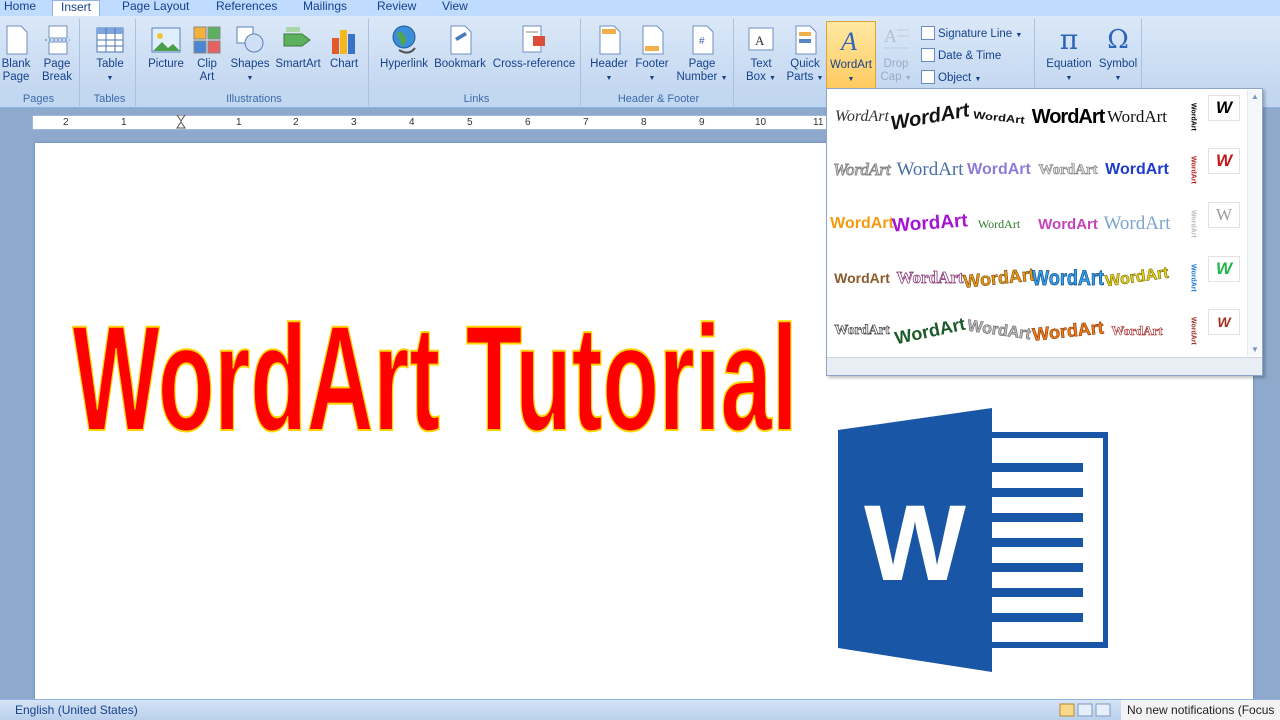 This screenshot has height=720, width=1280. Describe the element at coordinates (928, 55) in the screenshot. I see `calendar-icon` at that location.